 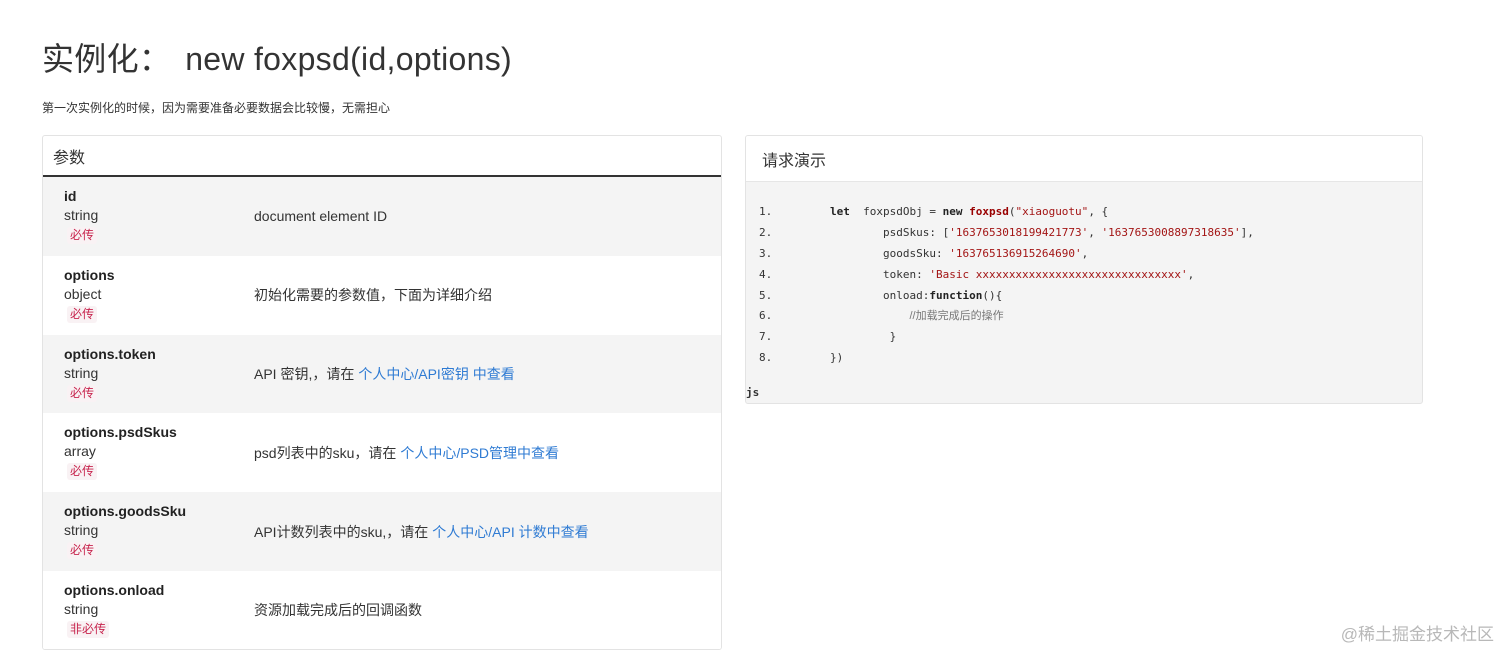 I want to click on code-token: '1637653008897318635', so click(x=1171, y=232).